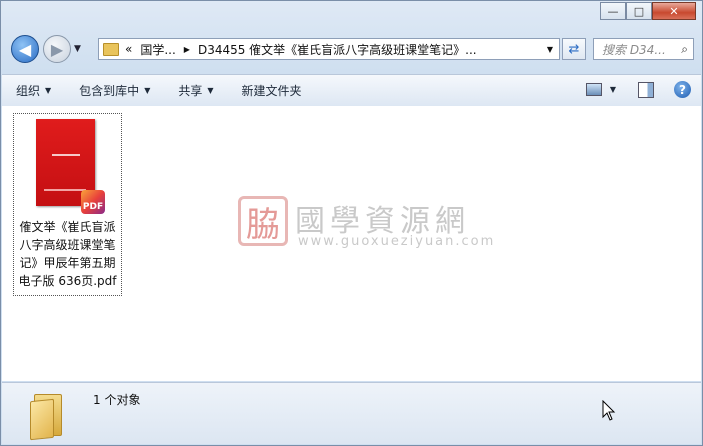 The height and width of the screenshot is (446, 703). Describe the element at coordinates (128, 49) in the screenshot. I see `address-overflow: «` at that location.